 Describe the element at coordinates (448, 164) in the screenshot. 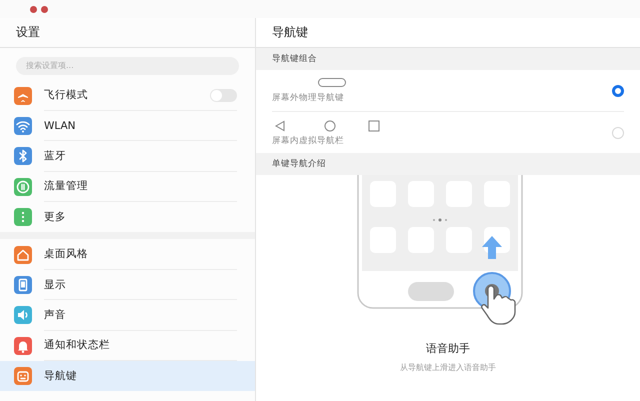

I see `section-header: 单键导航介绍` at that location.